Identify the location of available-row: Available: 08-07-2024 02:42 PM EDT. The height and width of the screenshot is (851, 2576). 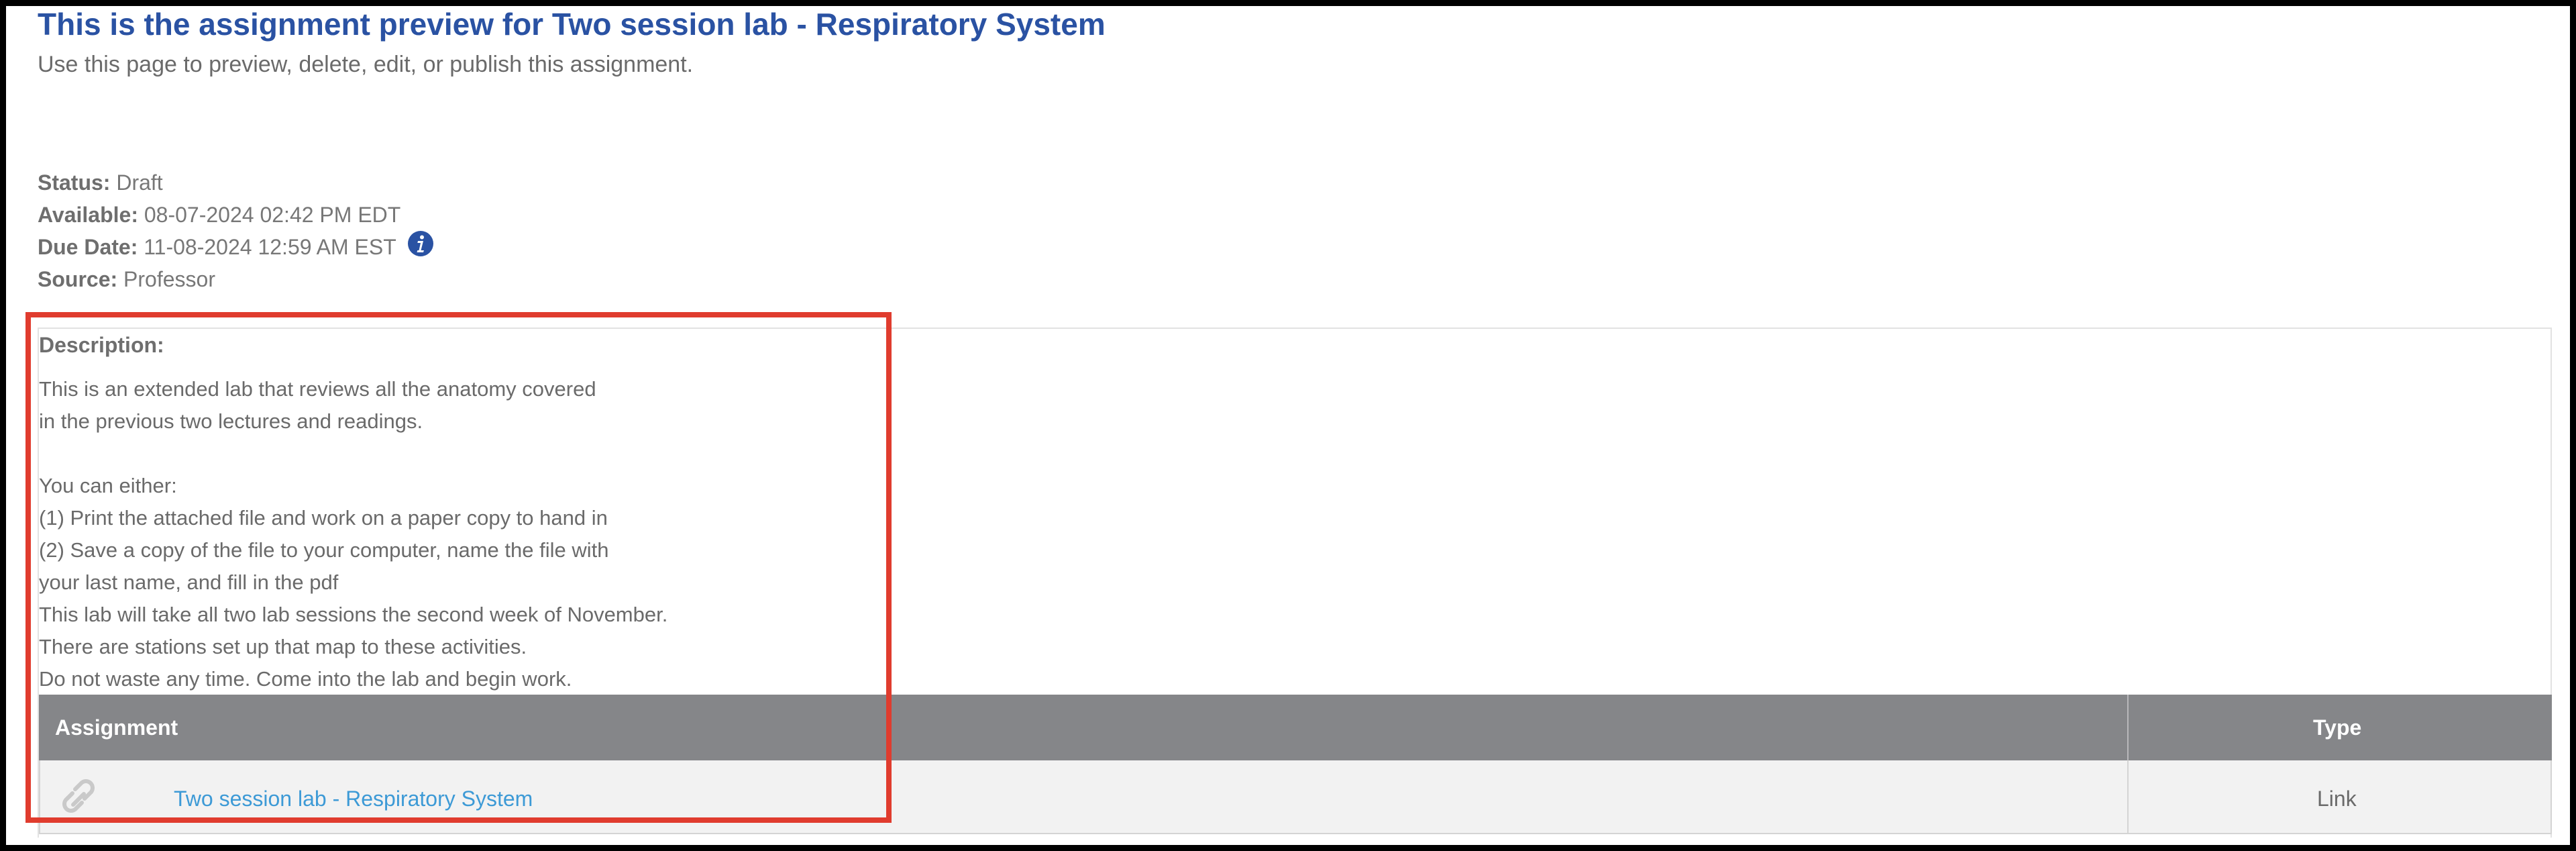
(219, 215).